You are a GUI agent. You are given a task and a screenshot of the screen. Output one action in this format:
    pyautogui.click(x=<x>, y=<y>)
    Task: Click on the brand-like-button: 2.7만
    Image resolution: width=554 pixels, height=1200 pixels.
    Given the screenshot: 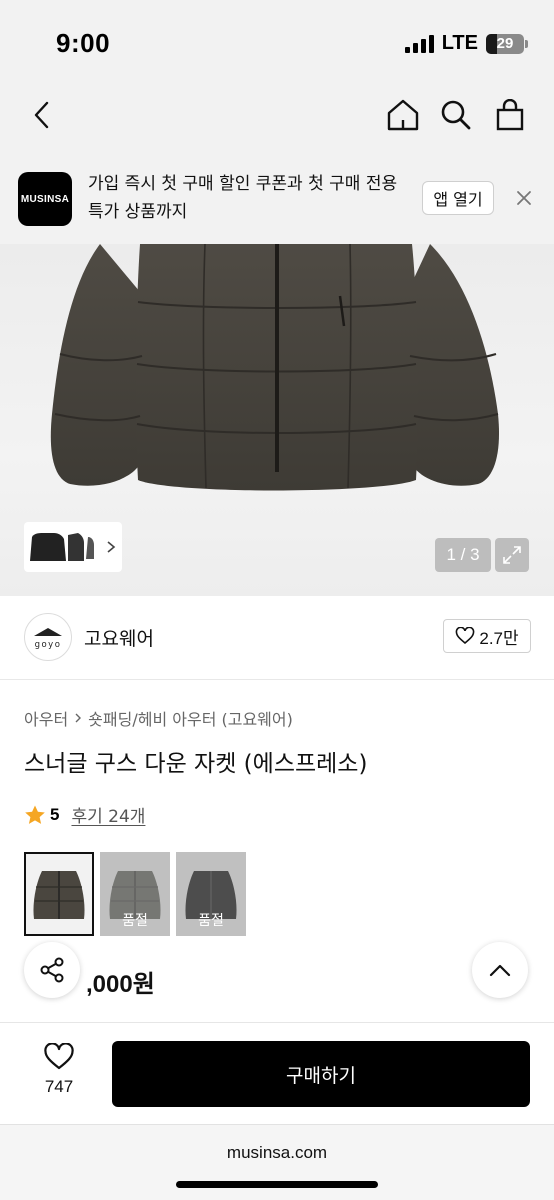 What is the action you would take?
    pyautogui.click(x=487, y=636)
    